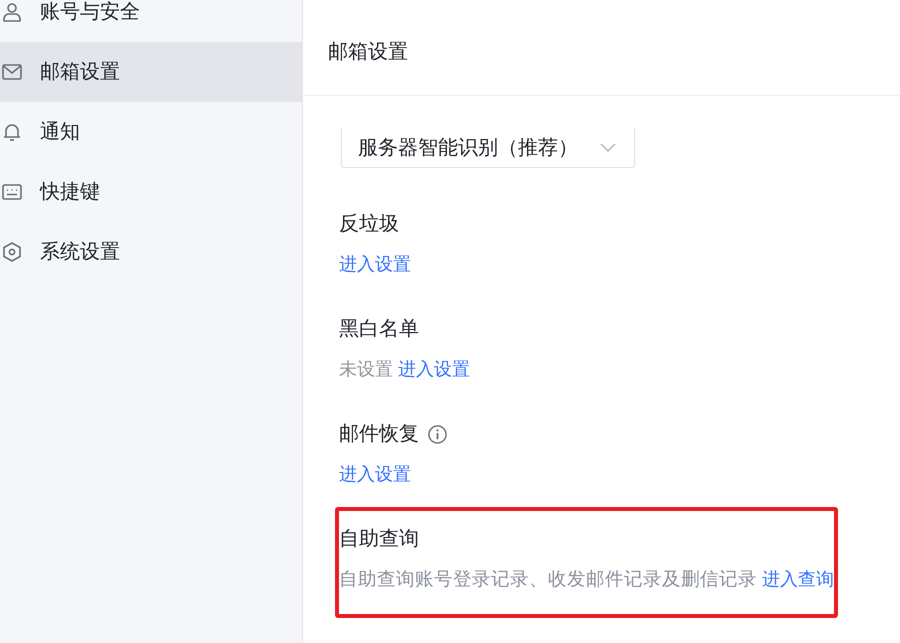 This screenshot has width=900, height=643. I want to click on sidebar-item: 邮箱设置, so click(151, 72).